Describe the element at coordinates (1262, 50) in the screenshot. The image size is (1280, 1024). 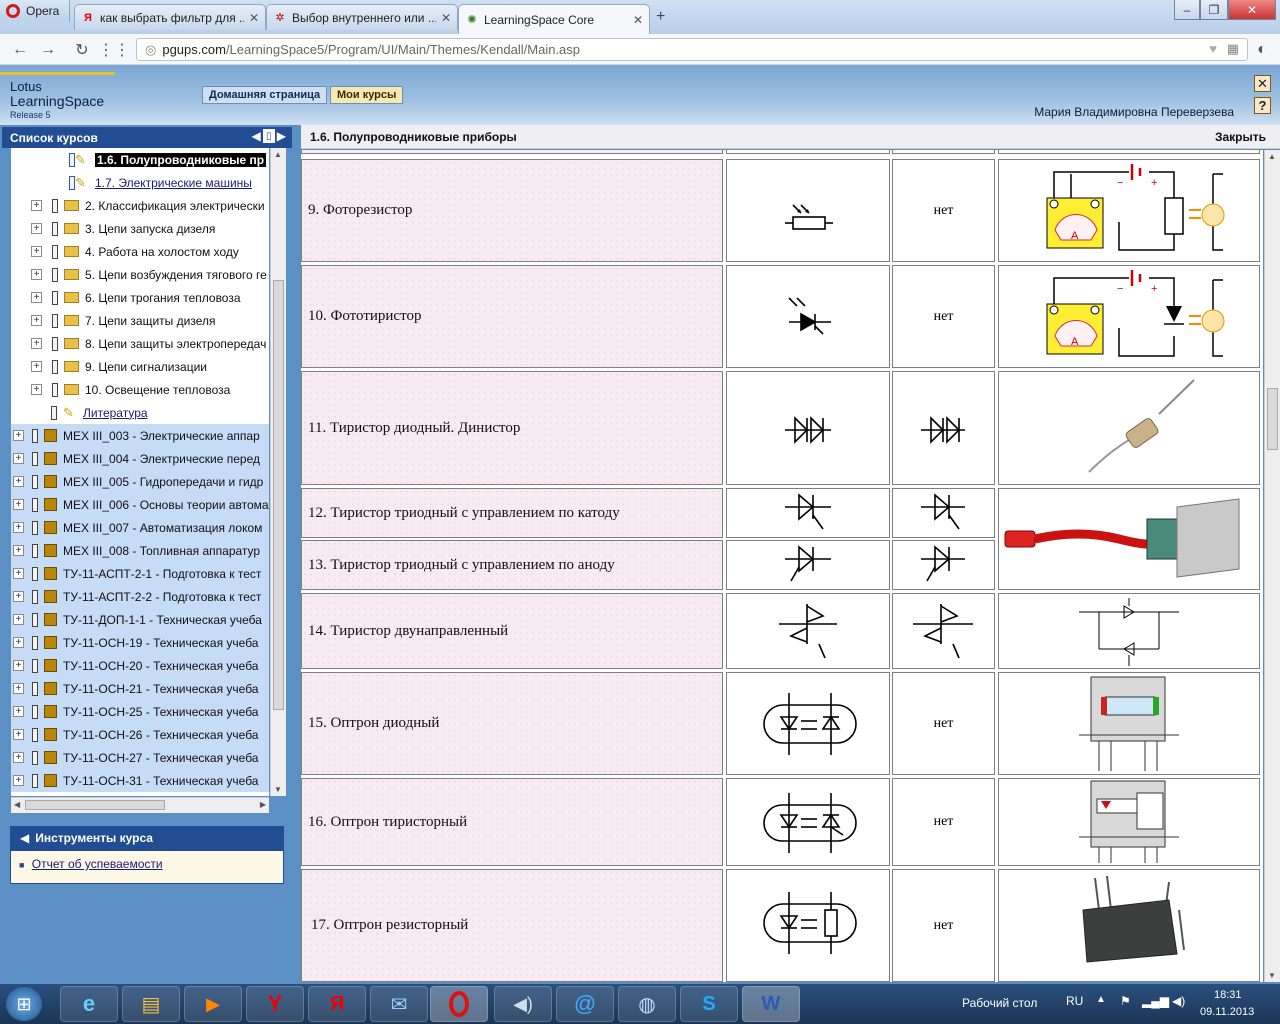
I see `opera-update-icon: ◐` at that location.